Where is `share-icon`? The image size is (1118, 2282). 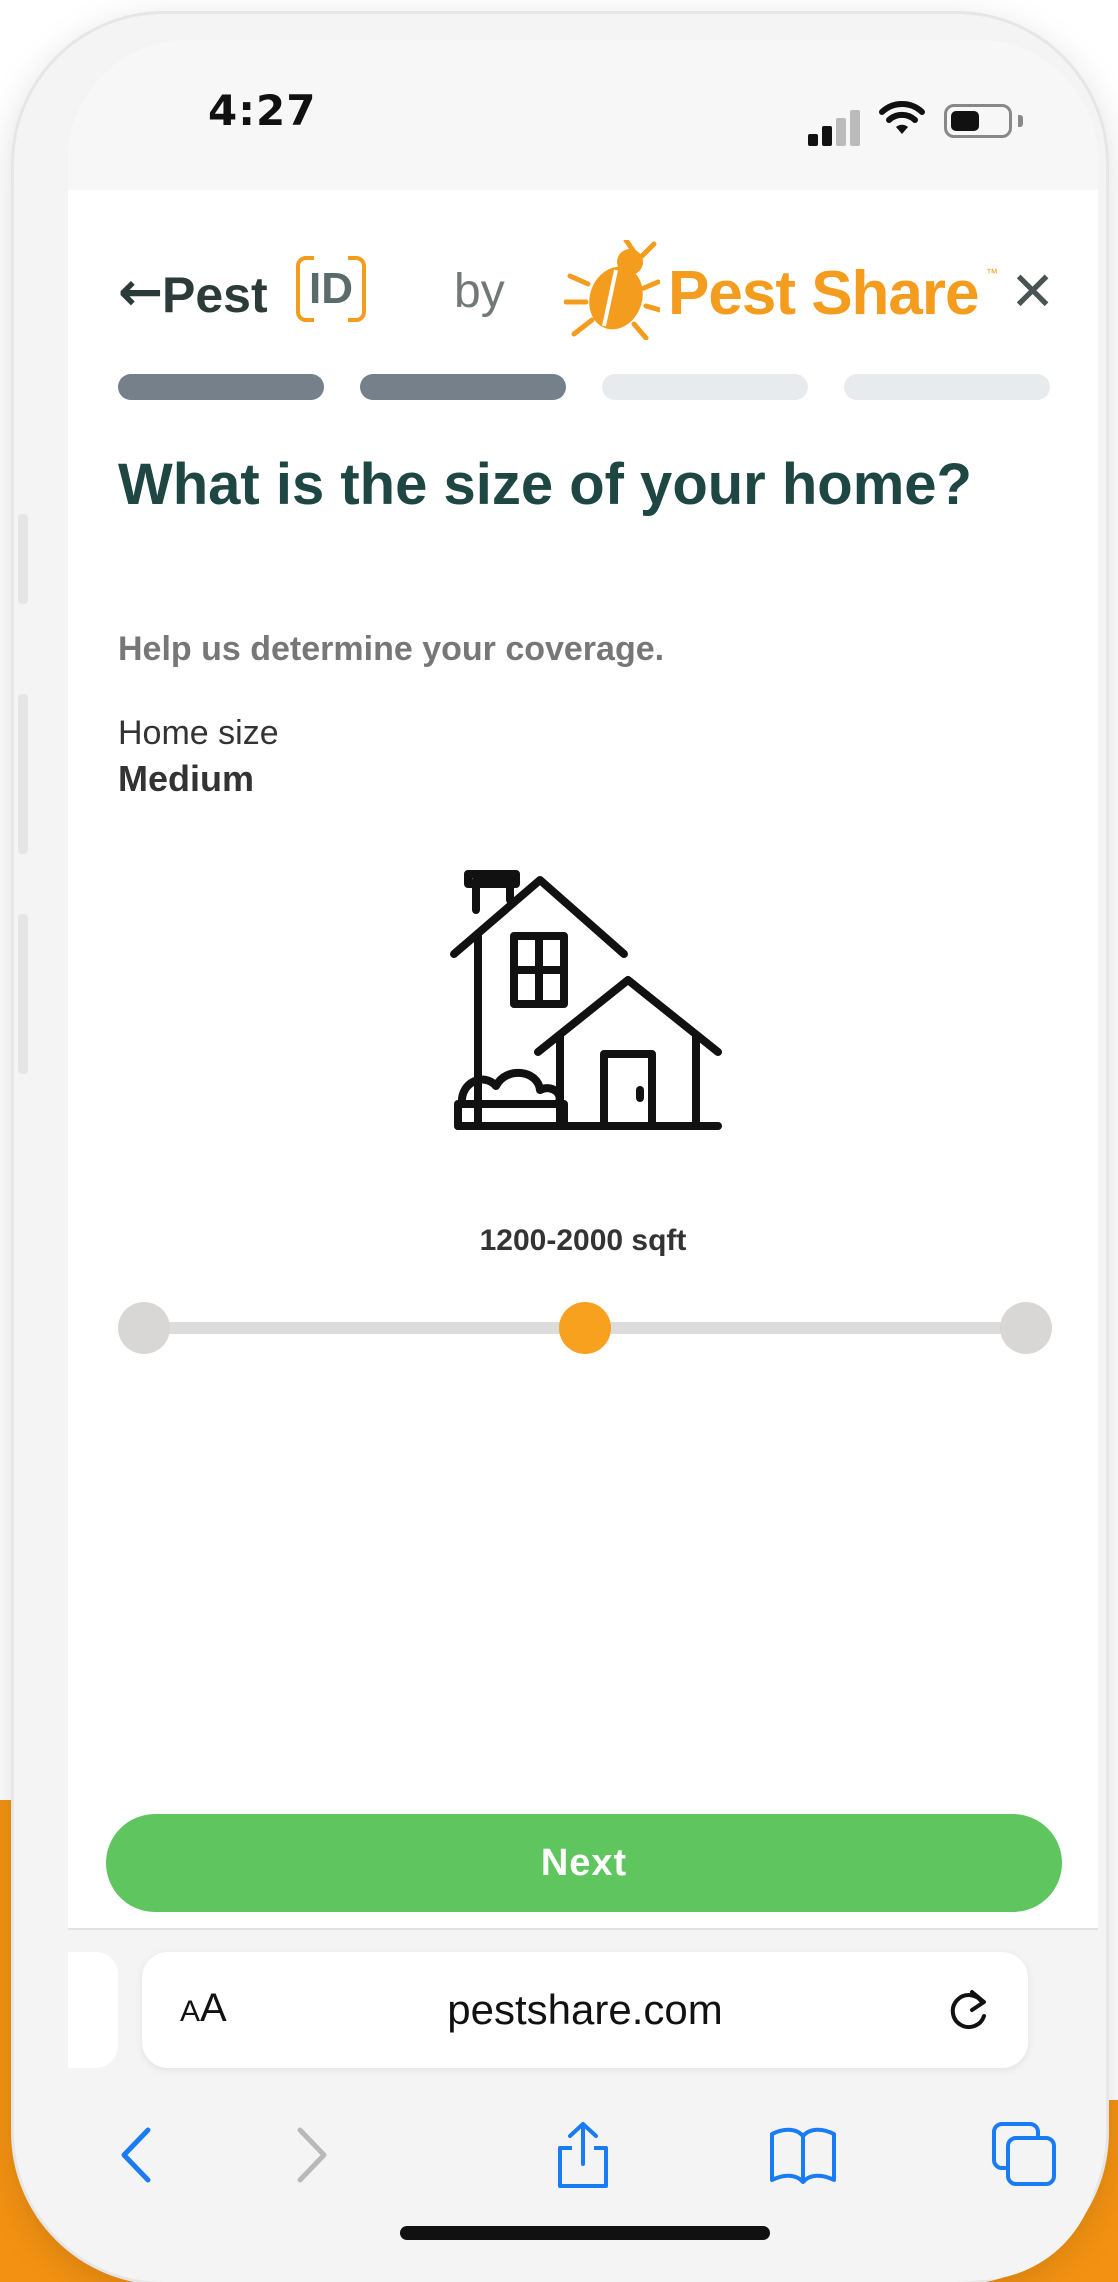
share-icon is located at coordinates (583, 2155).